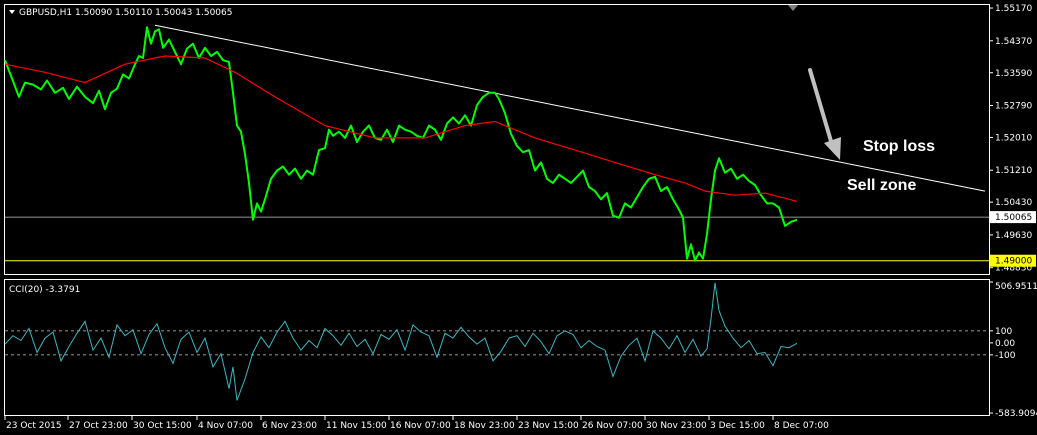 This screenshot has height=435, width=1037. Describe the element at coordinates (162, 426) in the screenshot. I see `time-tick-label: 30 Oct 15:00` at that location.